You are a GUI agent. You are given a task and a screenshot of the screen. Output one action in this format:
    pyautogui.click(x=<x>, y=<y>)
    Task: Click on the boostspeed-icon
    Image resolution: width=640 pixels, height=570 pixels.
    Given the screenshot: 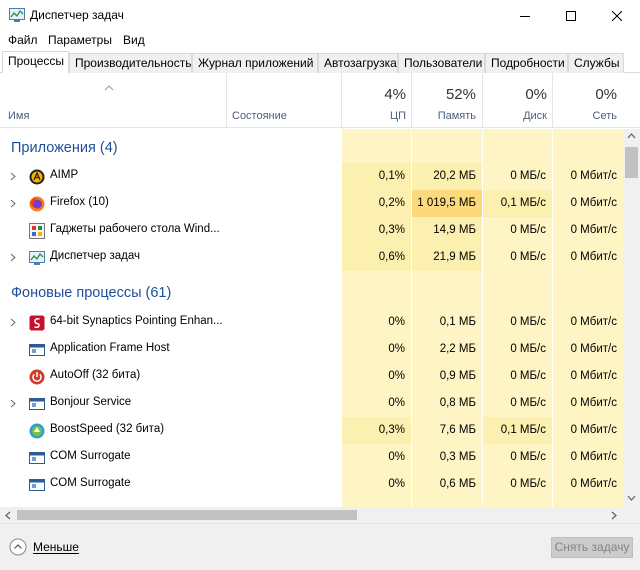 What is the action you would take?
    pyautogui.click(x=37, y=431)
    